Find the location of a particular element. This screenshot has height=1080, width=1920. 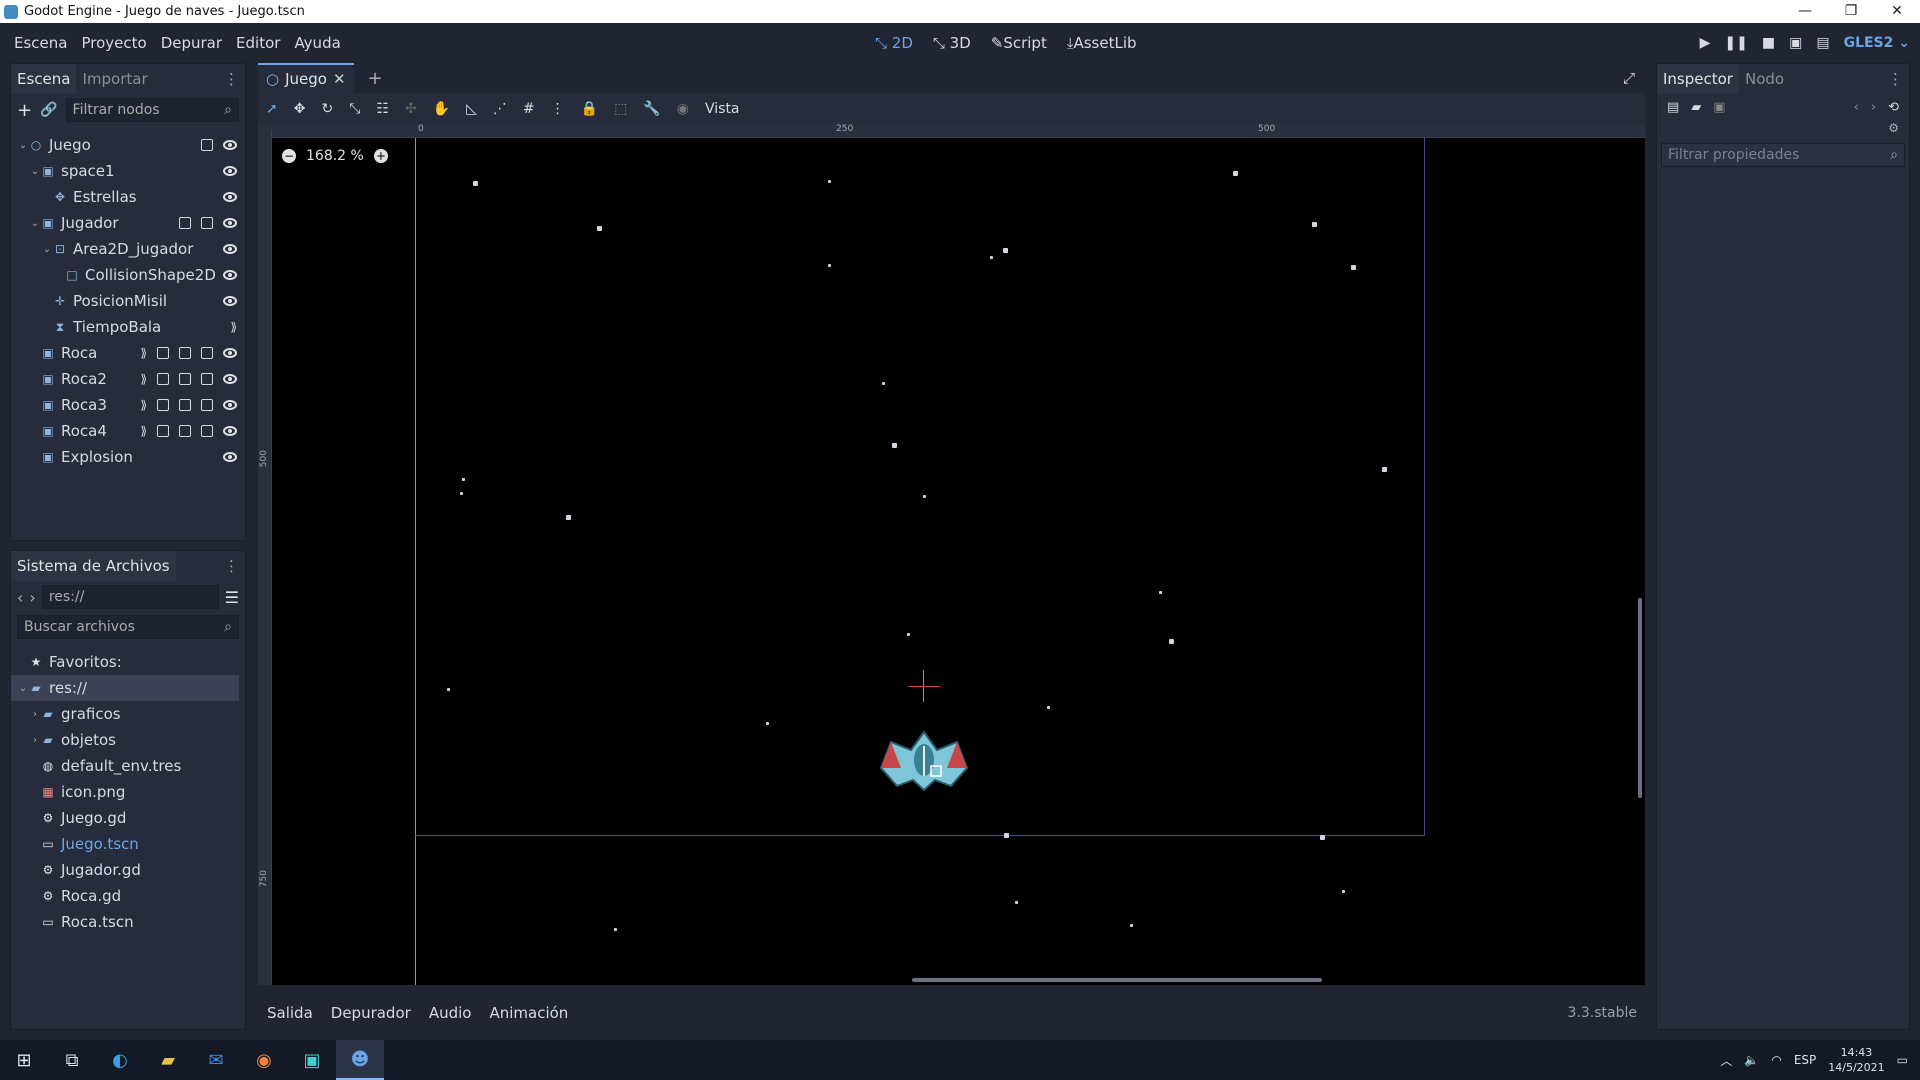

open-resource-icon: ▰ is located at coordinates (1696, 107).